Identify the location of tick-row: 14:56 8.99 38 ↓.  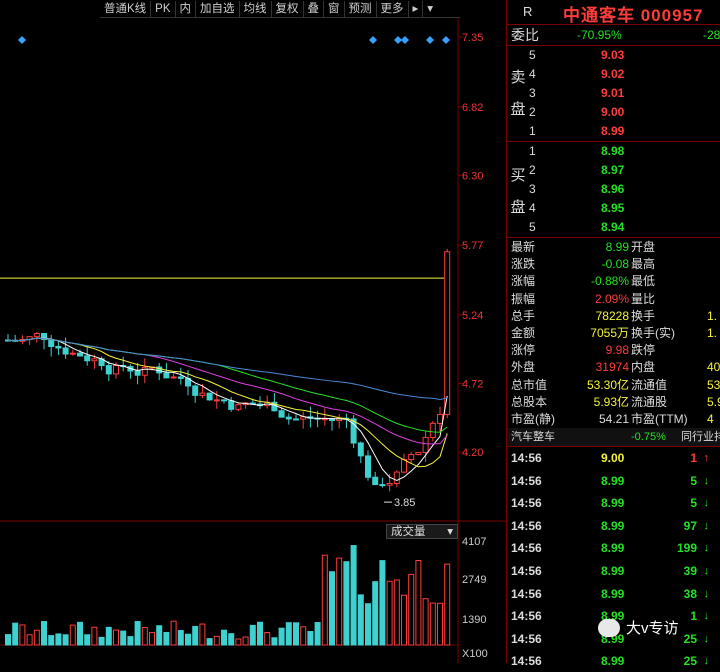
(610, 593).